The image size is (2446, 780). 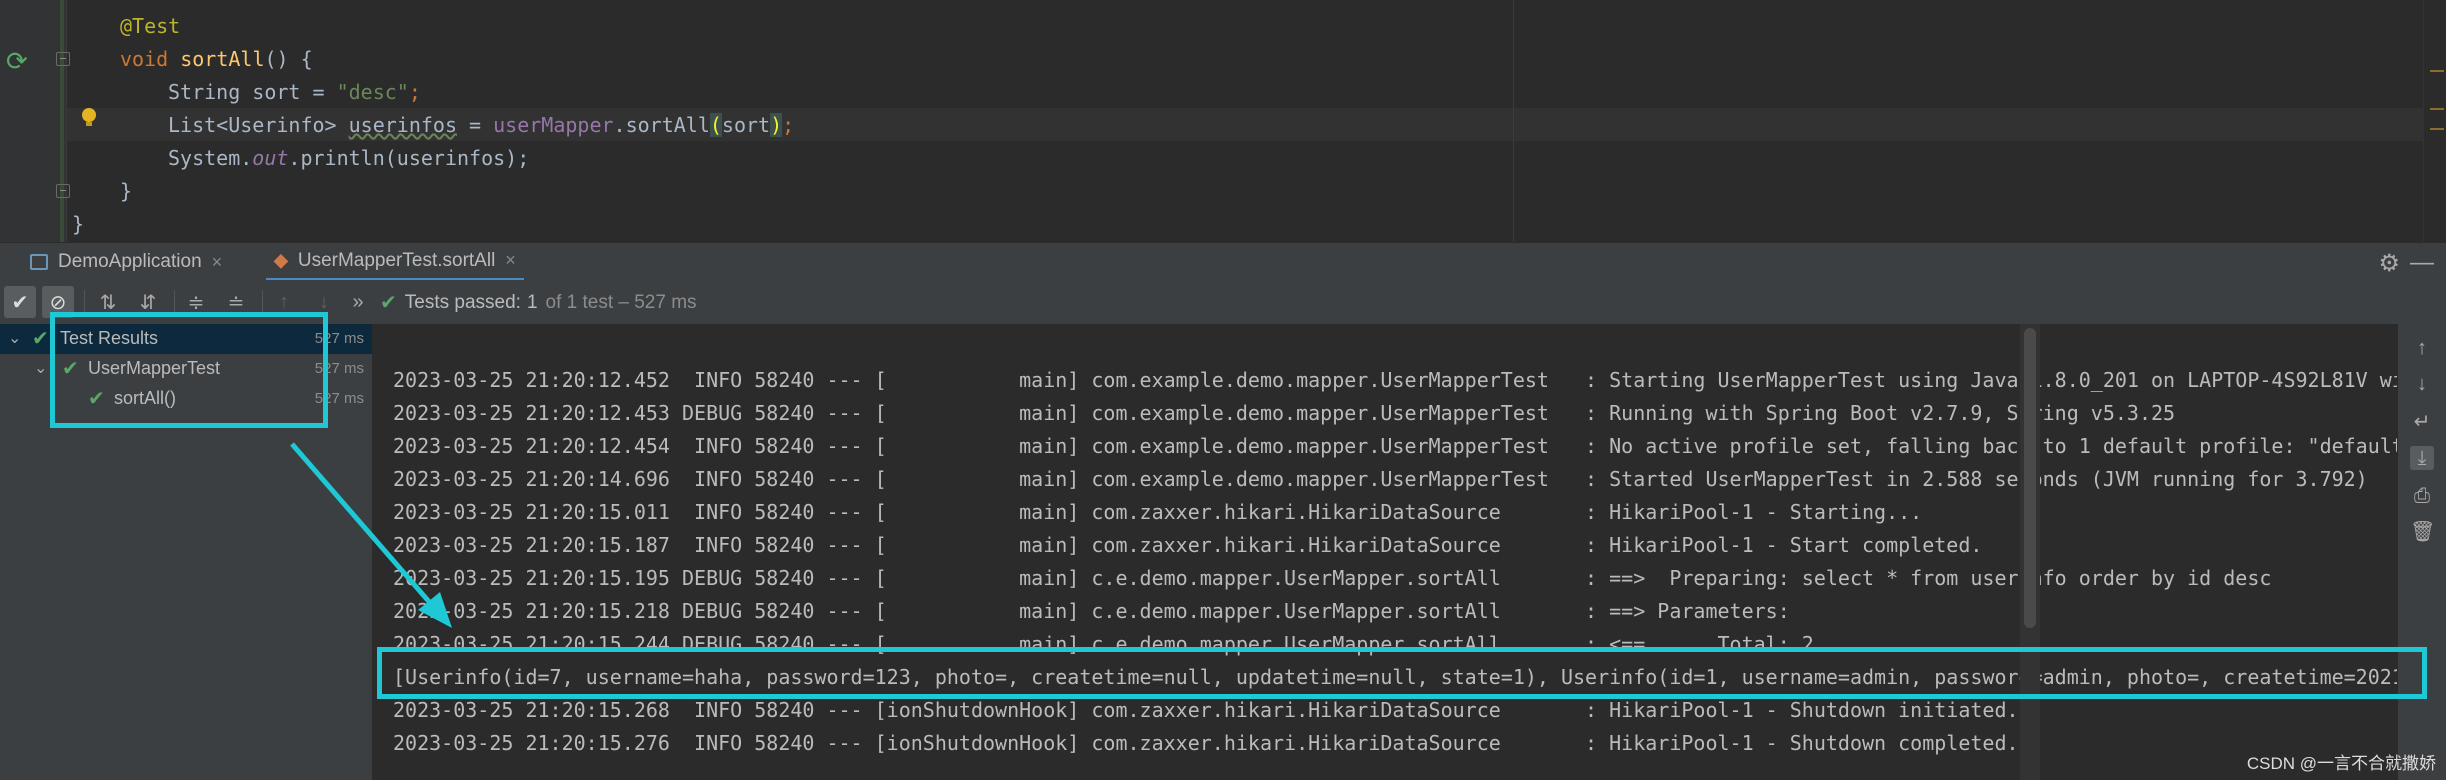 I want to click on annotation-arrow, so click(x=365, y=528).